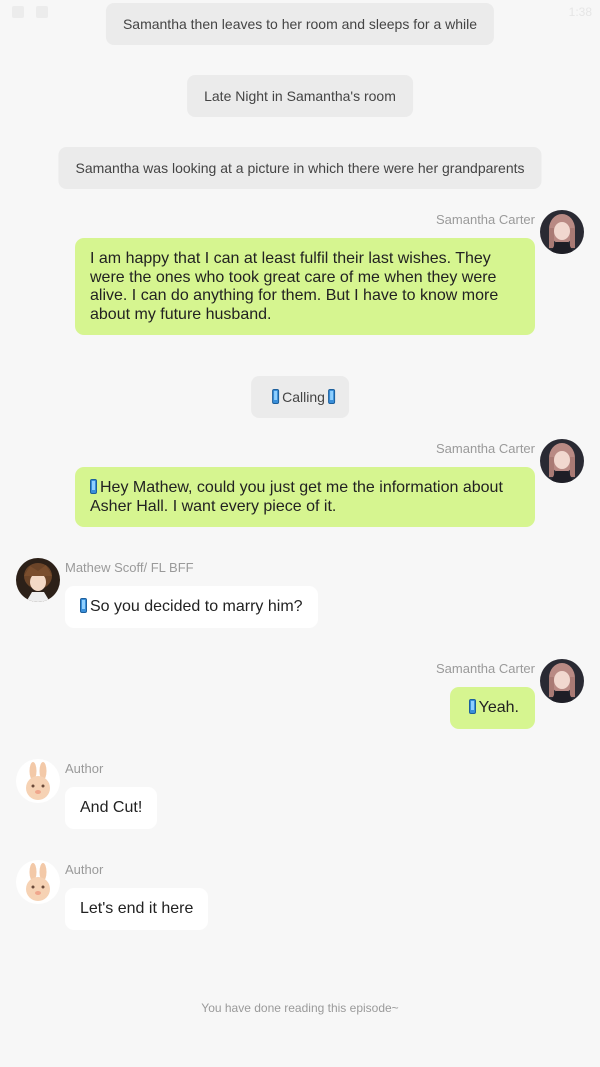 This screenshot has width=600, height=1067. I want to click on narration-bubble: Late Night in Samantha's room, so click(300, 96).